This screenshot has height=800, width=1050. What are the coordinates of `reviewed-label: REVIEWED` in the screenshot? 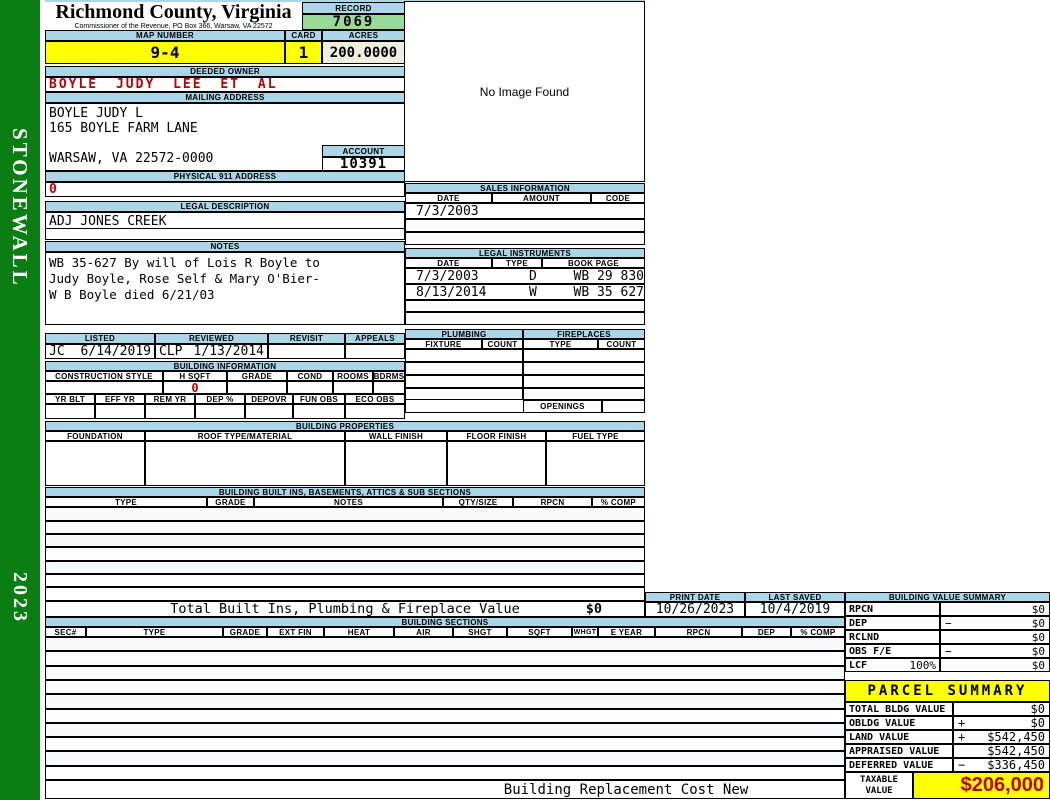 It's located at (211, 338).